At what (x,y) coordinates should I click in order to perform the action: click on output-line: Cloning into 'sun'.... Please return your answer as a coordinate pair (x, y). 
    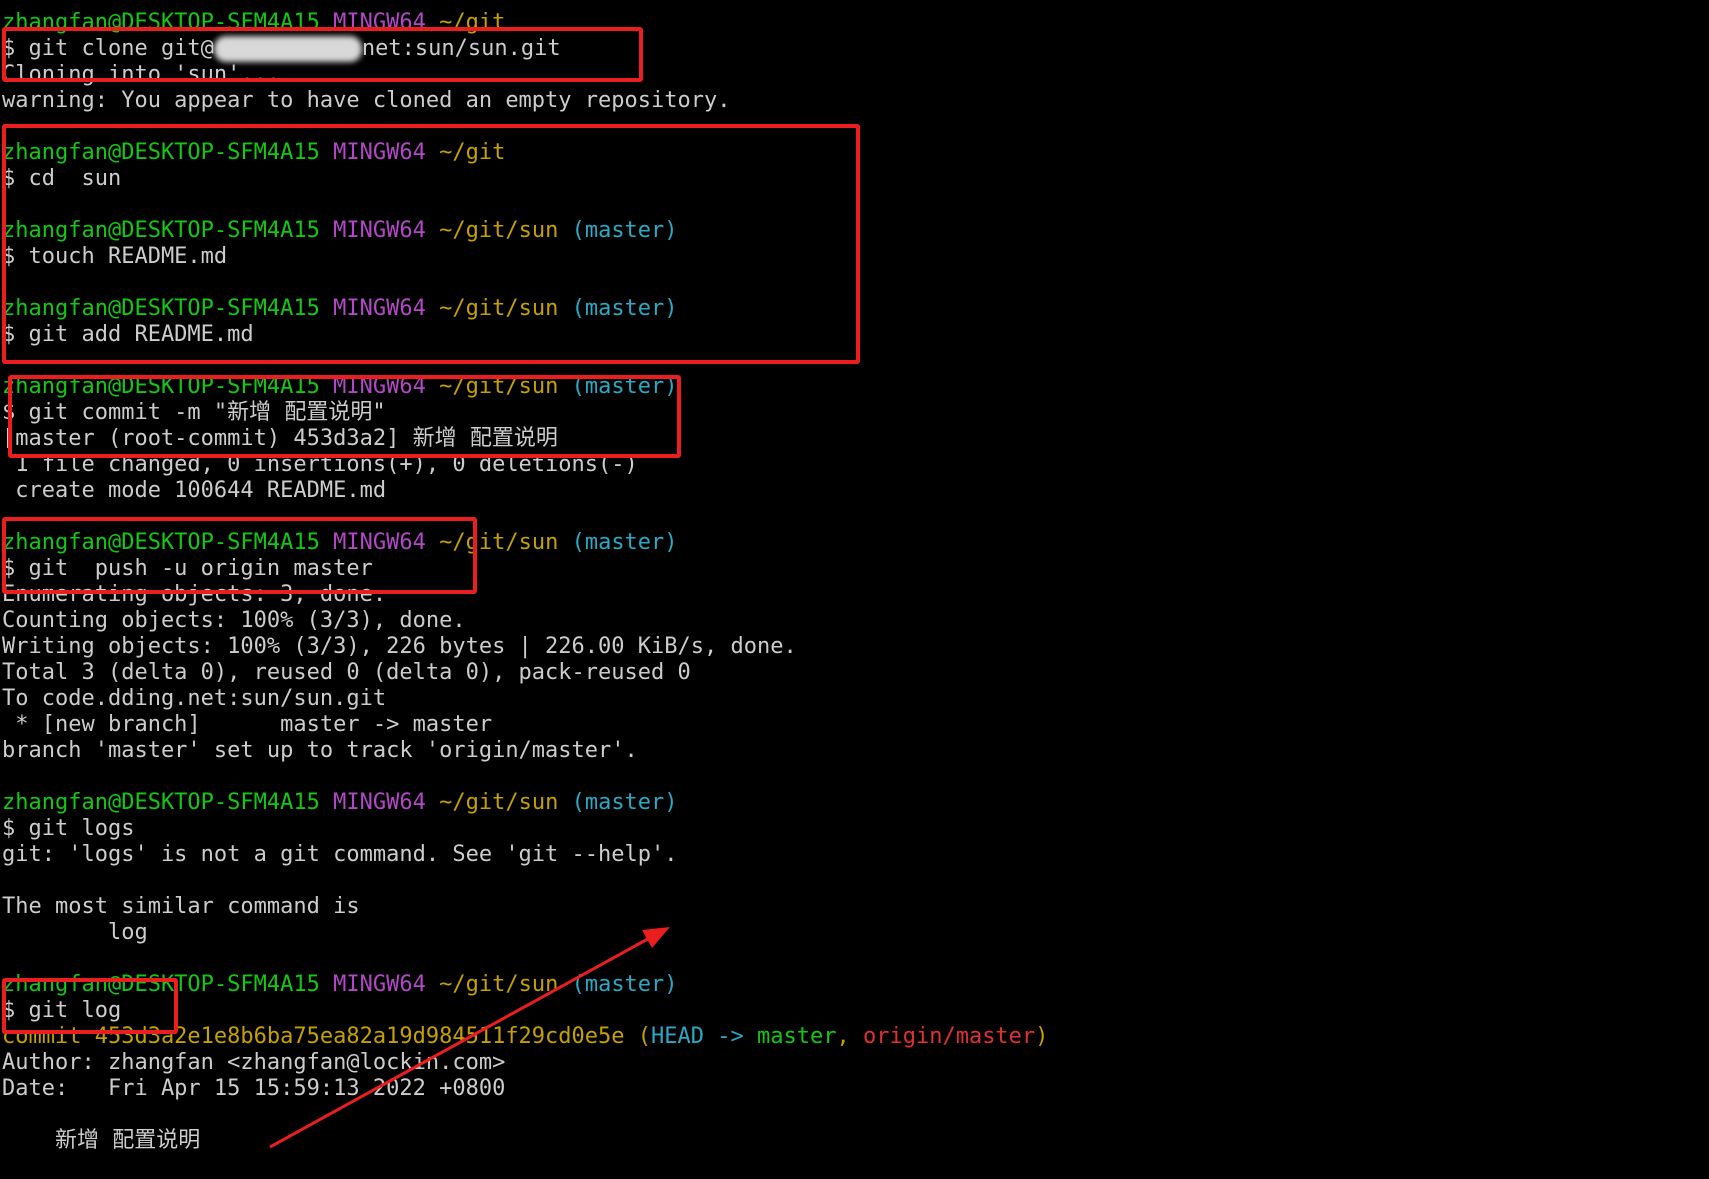
    Looking at the image, I should click on (141, 74).